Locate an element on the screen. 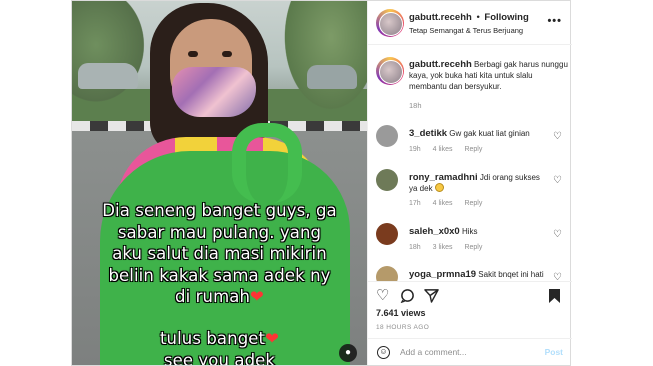 The image size is (653, 366). comment-username: 3_detikk is located at coordinates (428, 133).